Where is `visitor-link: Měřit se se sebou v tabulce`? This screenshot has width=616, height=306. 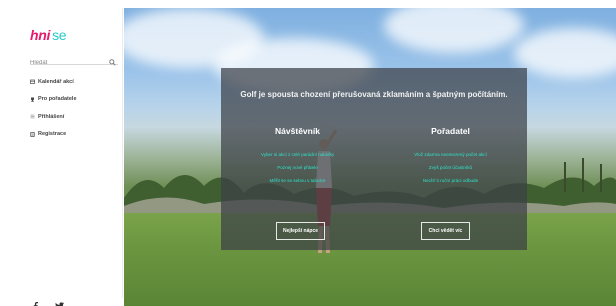 visitor-link: Měřit se se sebou v tabulce is located at coordinates (297, 181).